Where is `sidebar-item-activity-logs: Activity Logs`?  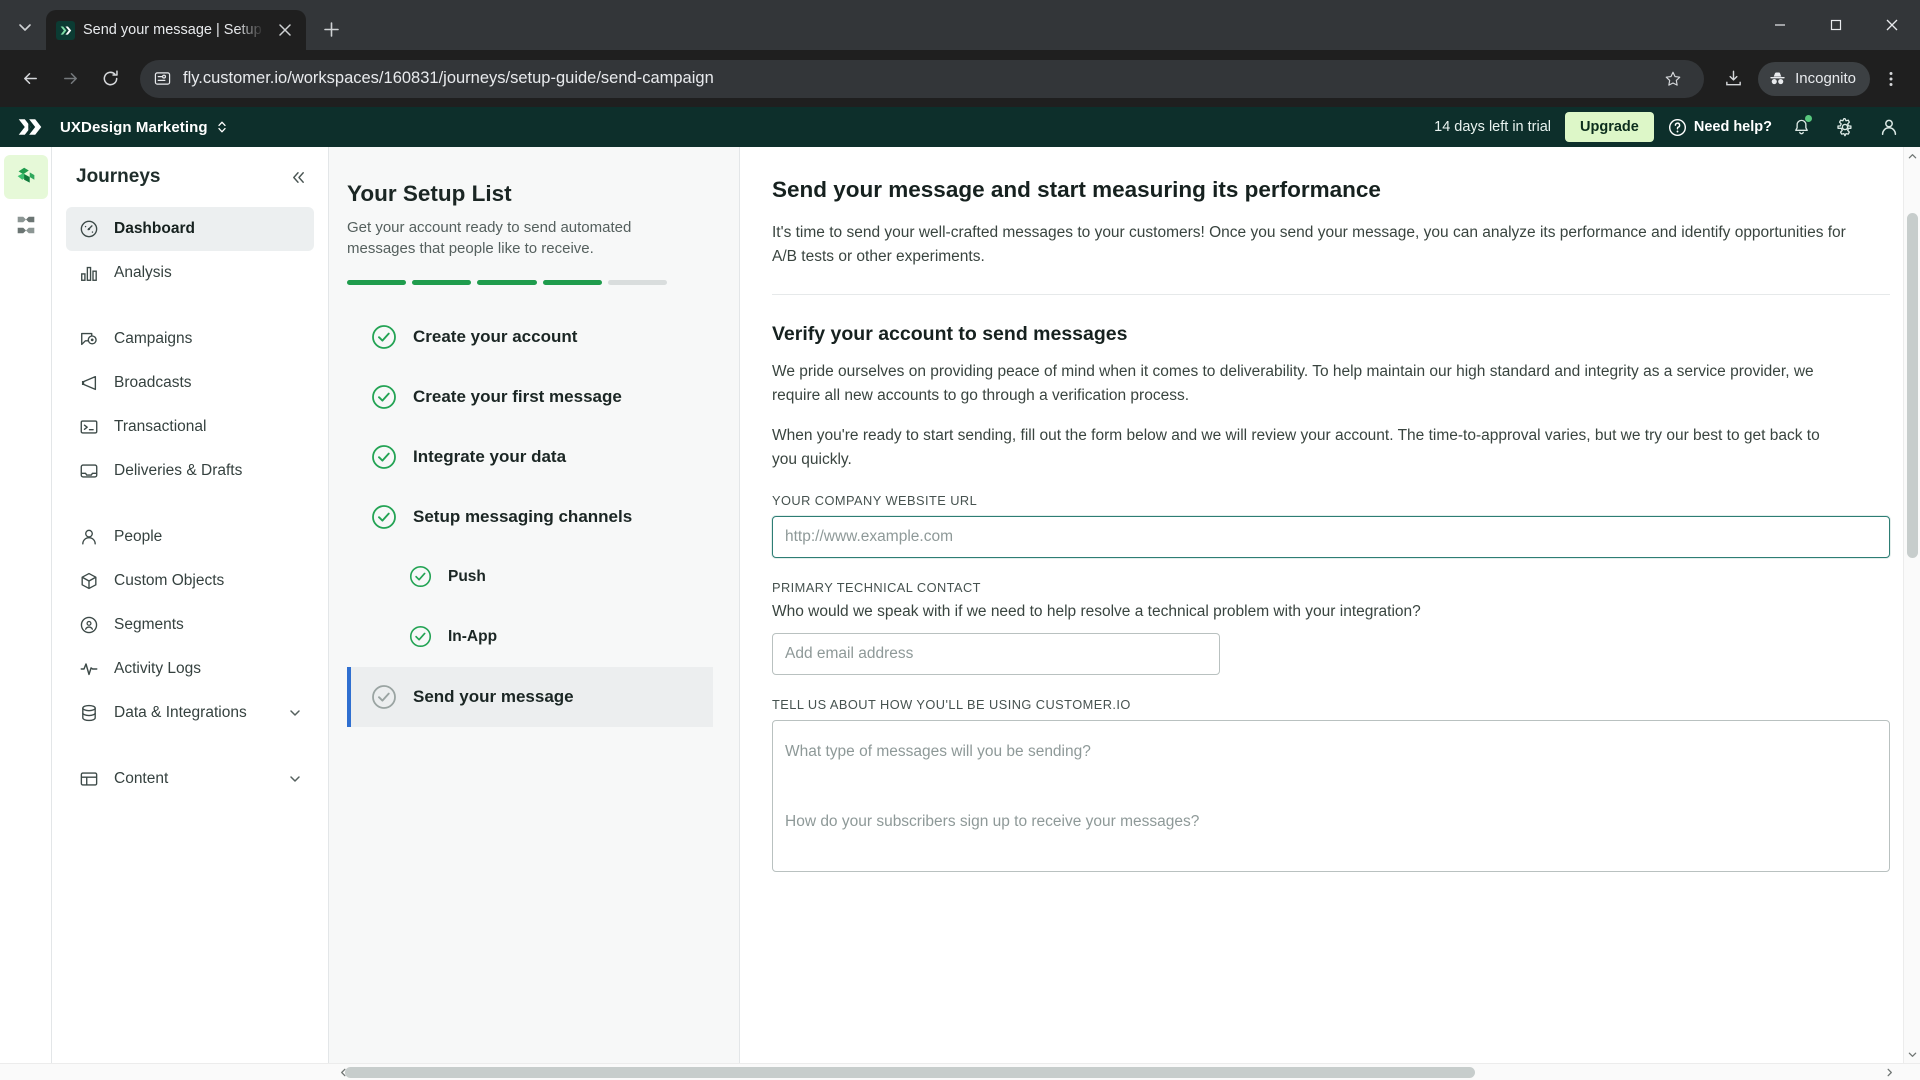
sidebar-item-activity-logs: Activity Logs is located at coordinates (190, 669).